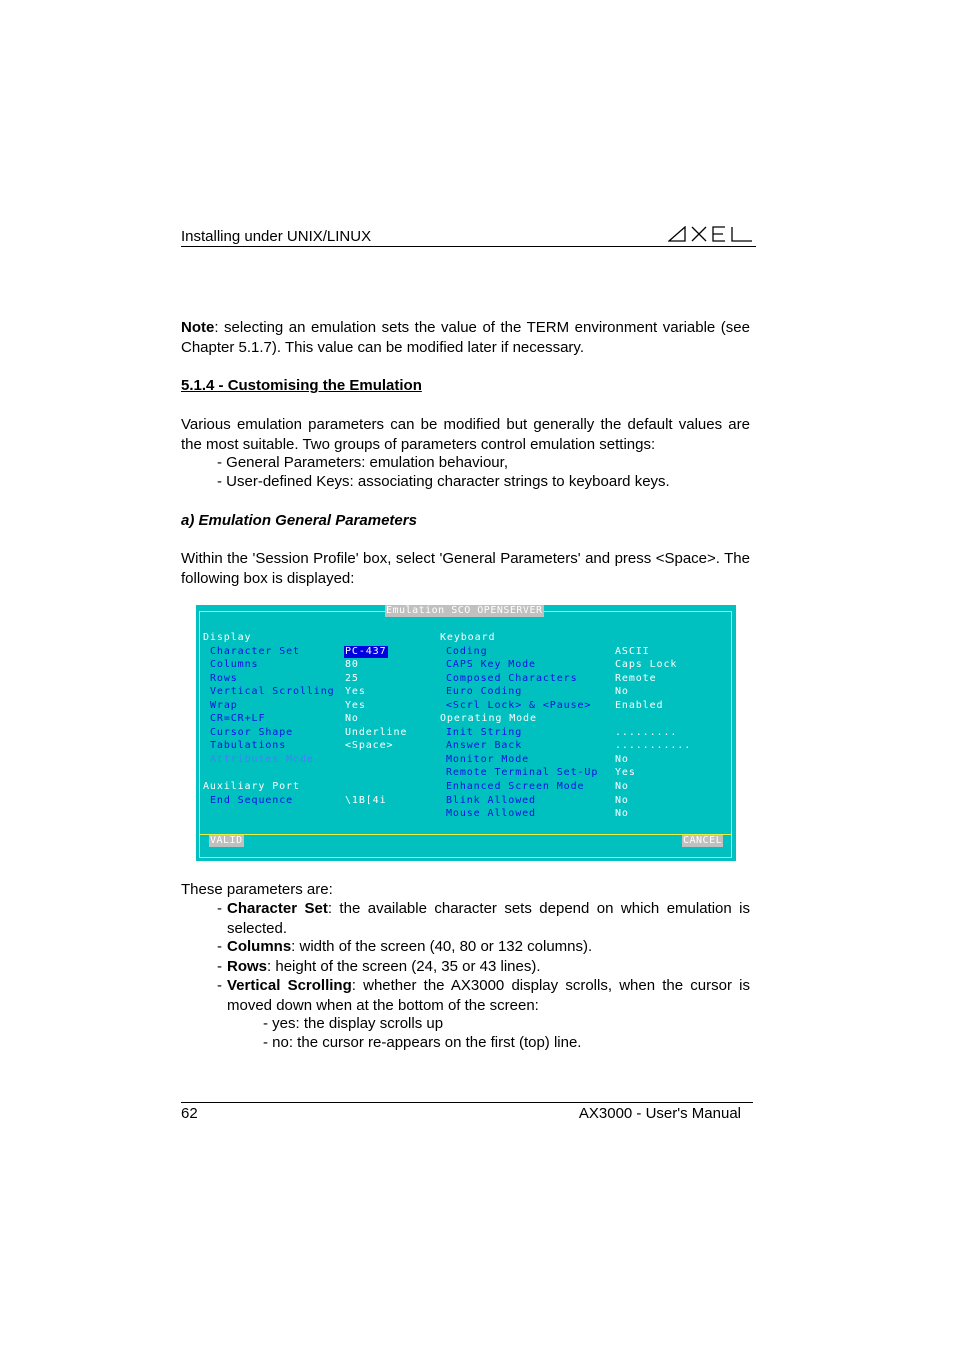 The width and height of the screenshot is (954, 1351). Describe the element at coordinates (467, 1113) in the screenshot. I see `page-footer: 62 AX3000 - User's Manual` at that location.